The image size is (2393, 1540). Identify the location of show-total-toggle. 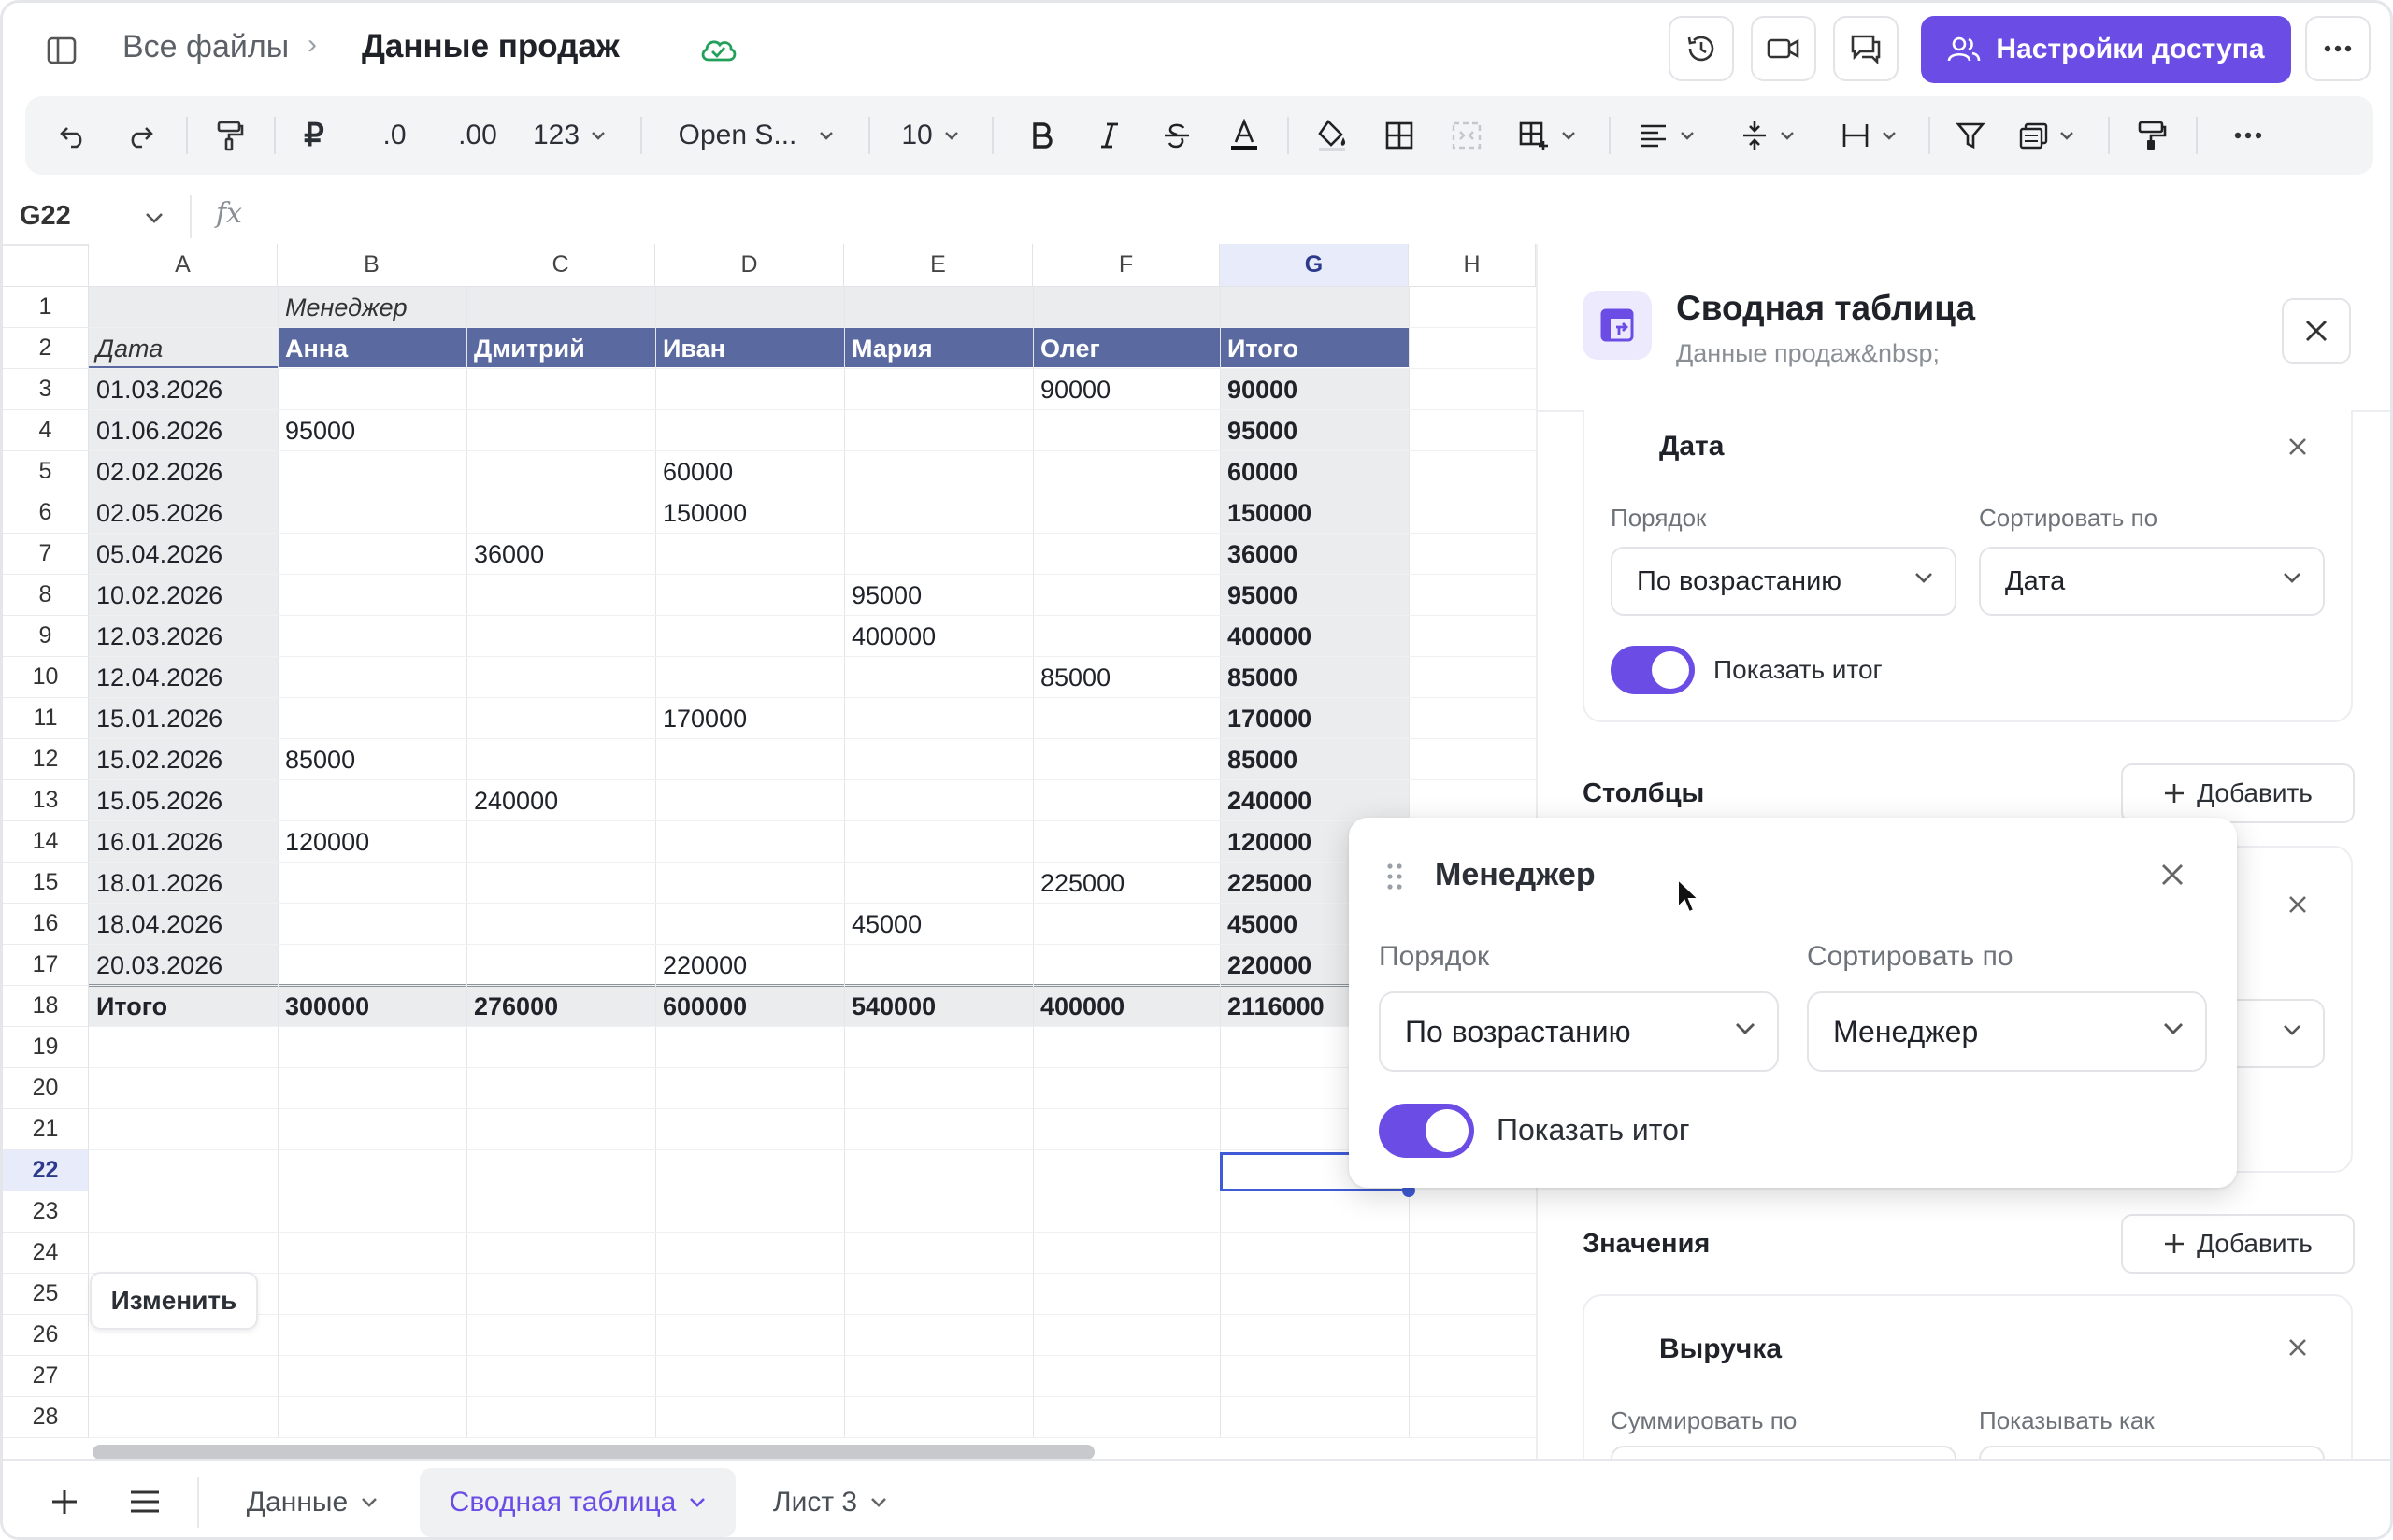
(1653, 670).